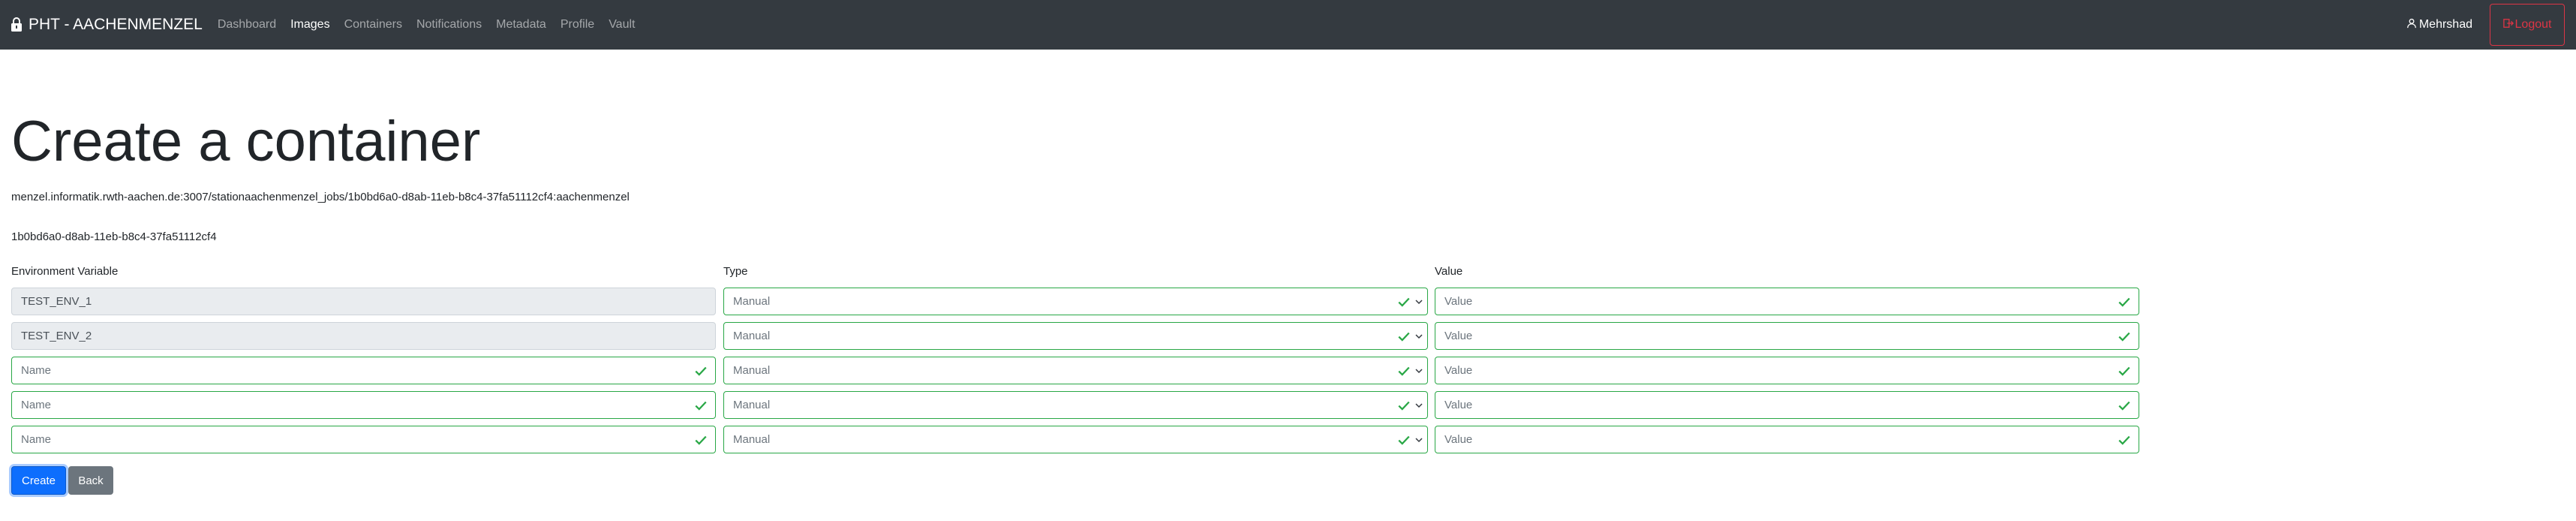 The height and width of the screenshot is (521, 2576). What do you see at coordinates (449, 25) in the screenshot?
I see `nav-item-notifications: Notifications` at bounding box center [449, 25].